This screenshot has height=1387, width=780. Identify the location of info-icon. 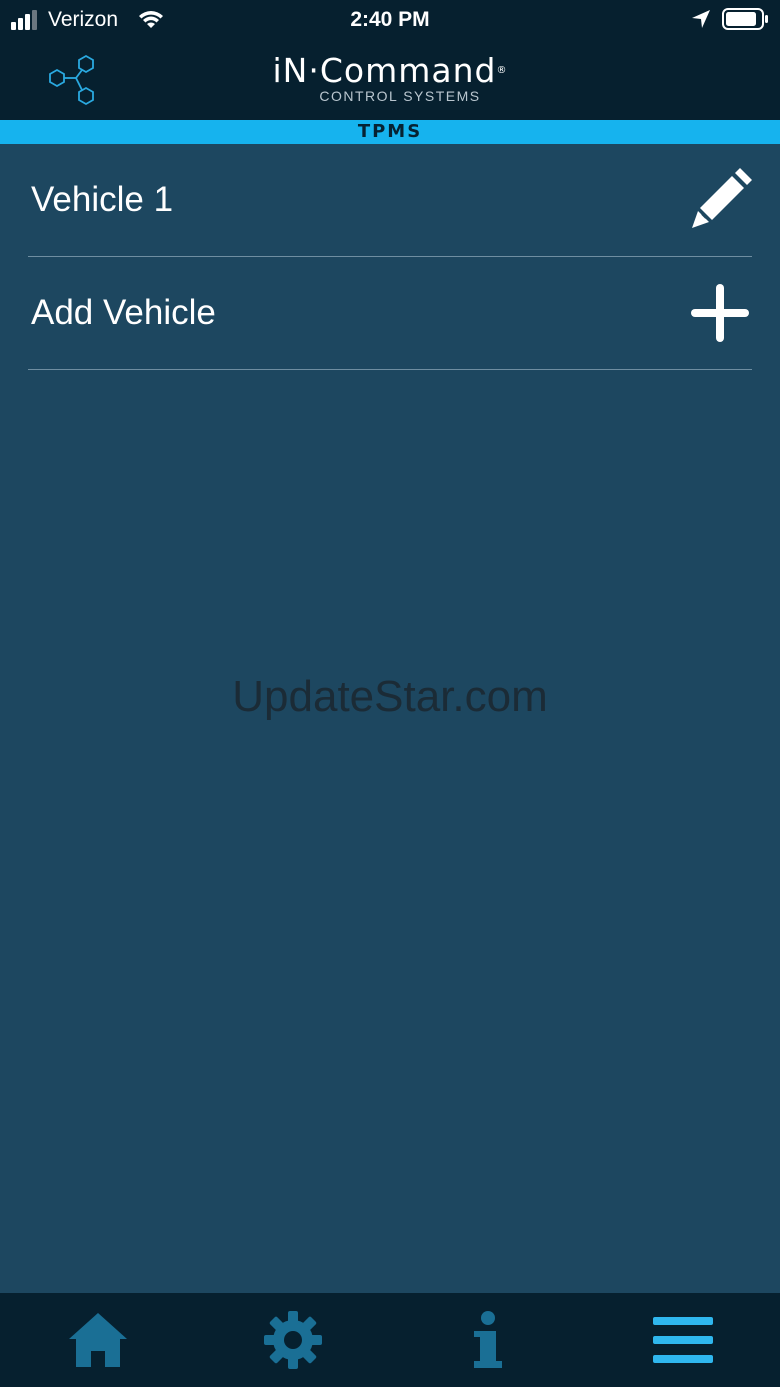
(487, 1339).